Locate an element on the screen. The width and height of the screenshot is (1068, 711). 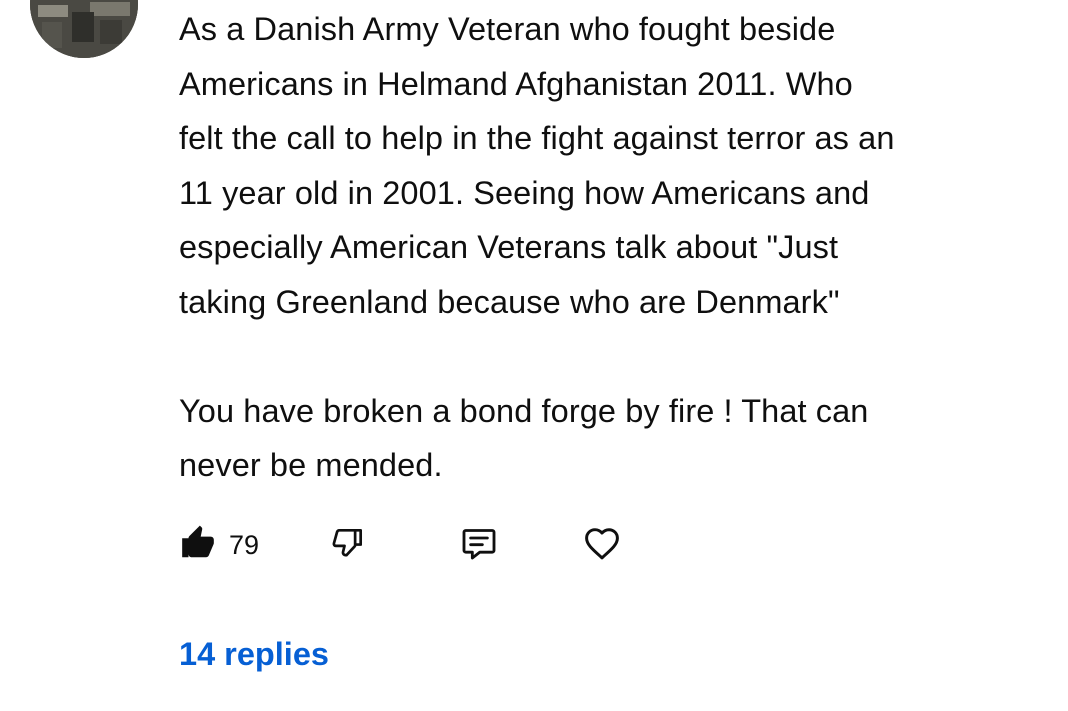
dislike-button is located at coordinates (394, 545).